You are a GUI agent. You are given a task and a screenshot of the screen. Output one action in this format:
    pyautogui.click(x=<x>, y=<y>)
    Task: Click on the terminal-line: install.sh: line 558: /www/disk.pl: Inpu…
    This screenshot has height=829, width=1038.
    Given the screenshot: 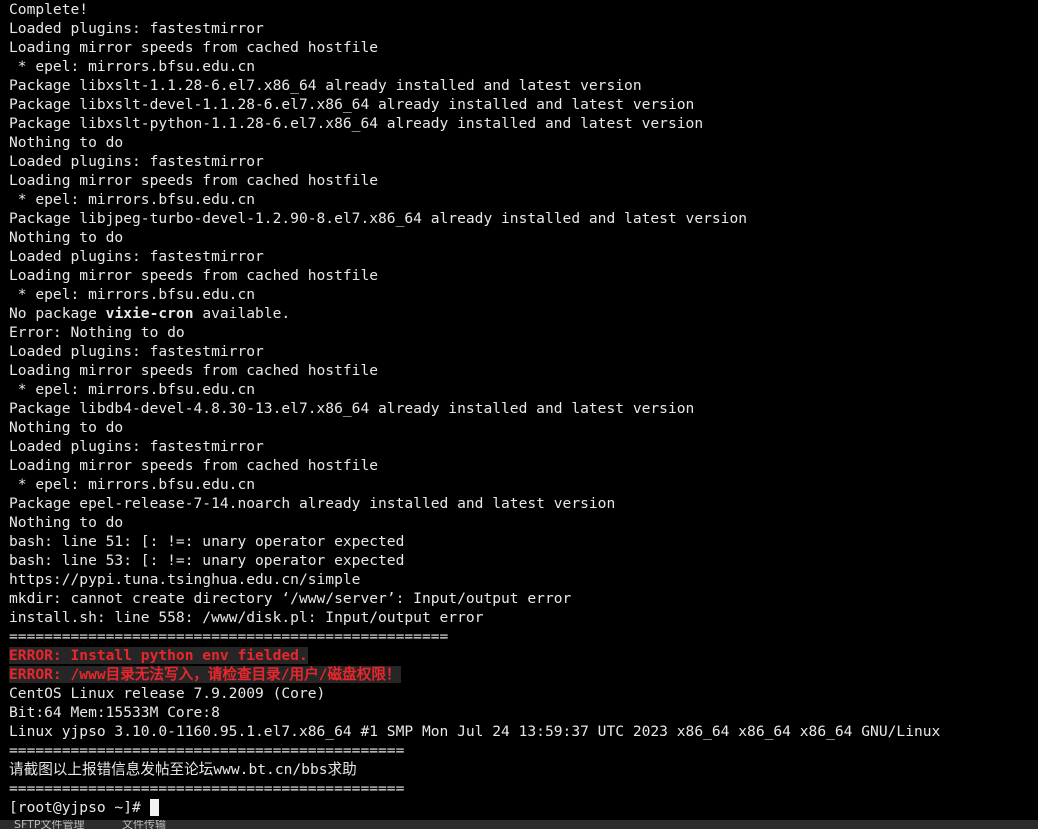 What is the action you would take?
    pyautogui.click(x=246, y=617)
    